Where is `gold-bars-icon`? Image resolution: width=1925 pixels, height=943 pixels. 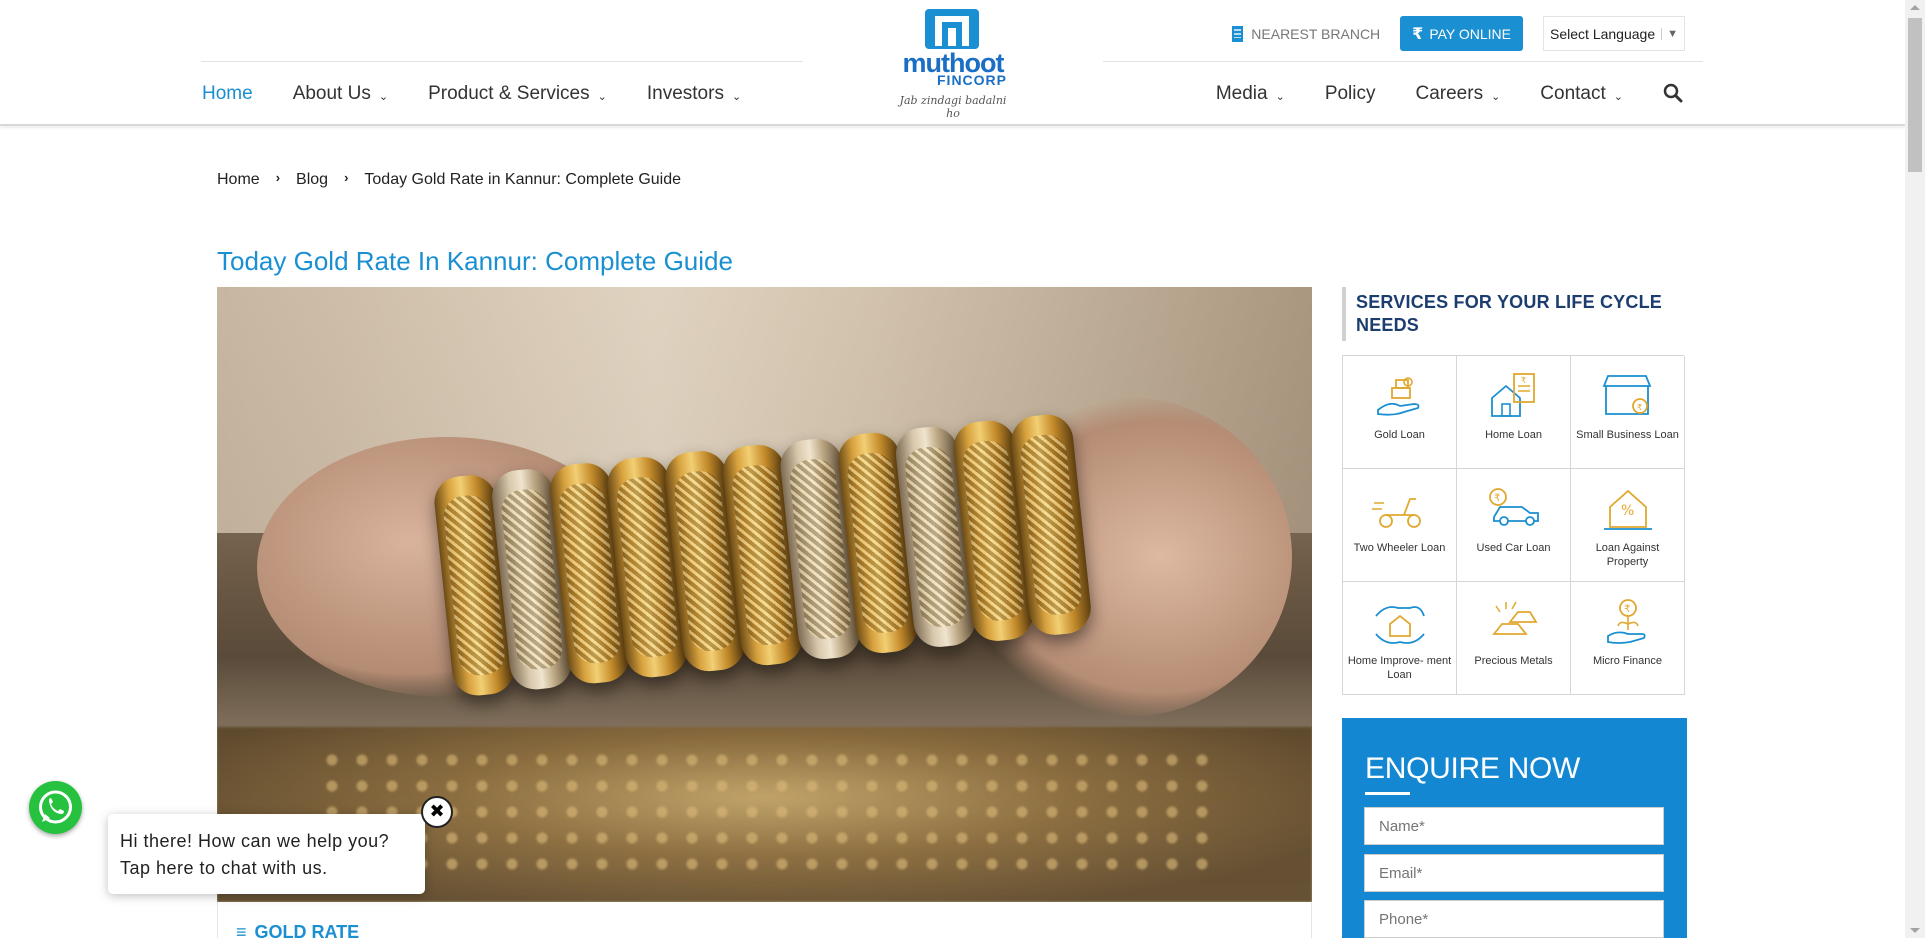
gold-bars-icon is located at coordinates (1514, 618).